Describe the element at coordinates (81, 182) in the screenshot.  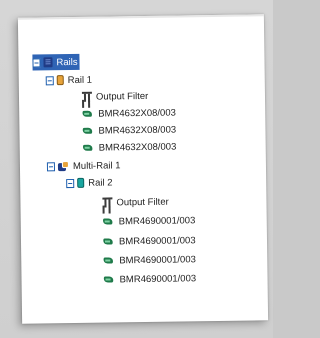
I see `rail-teal-icon` at that location.